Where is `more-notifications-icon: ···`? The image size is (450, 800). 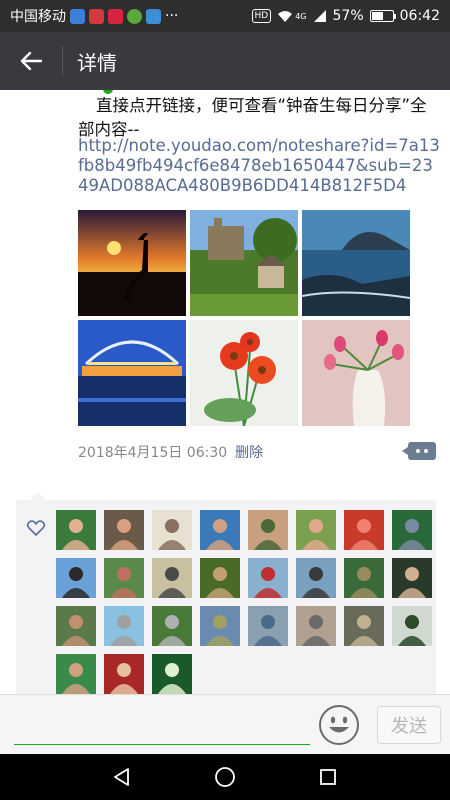
more-notifications-icon: ··· is located at coordinates (172, 16).